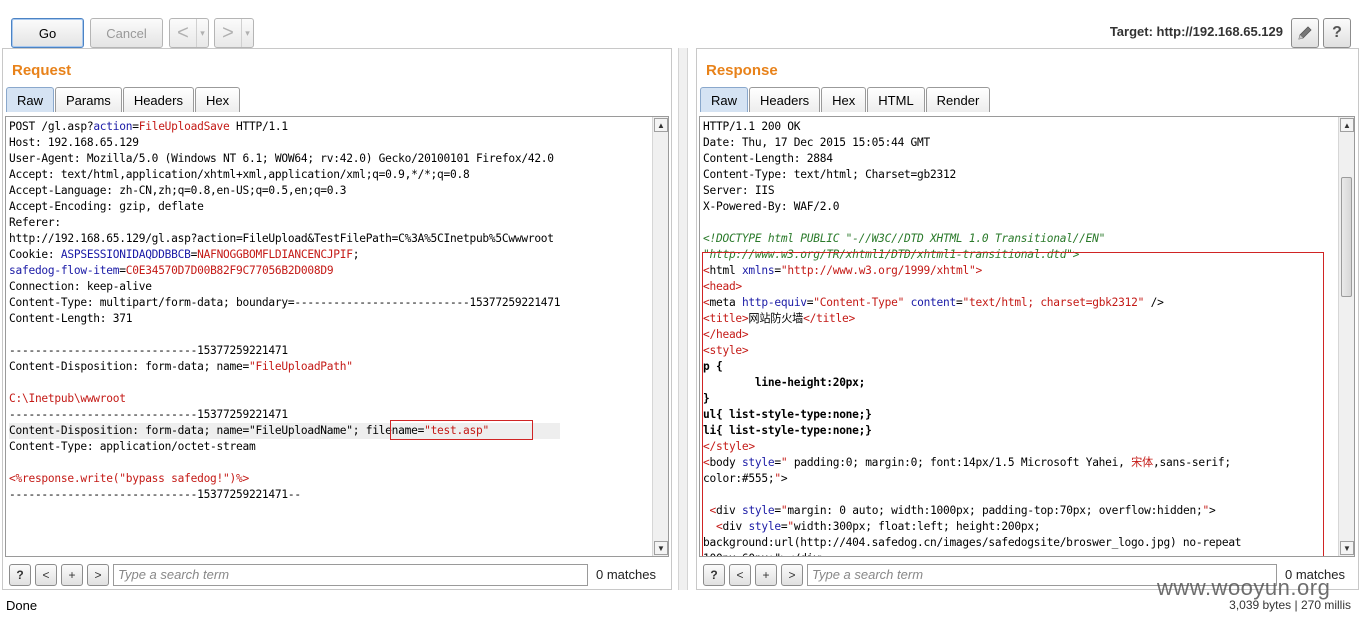  I want to click on code-token: POST /gl.asp?, so click(51, 126).